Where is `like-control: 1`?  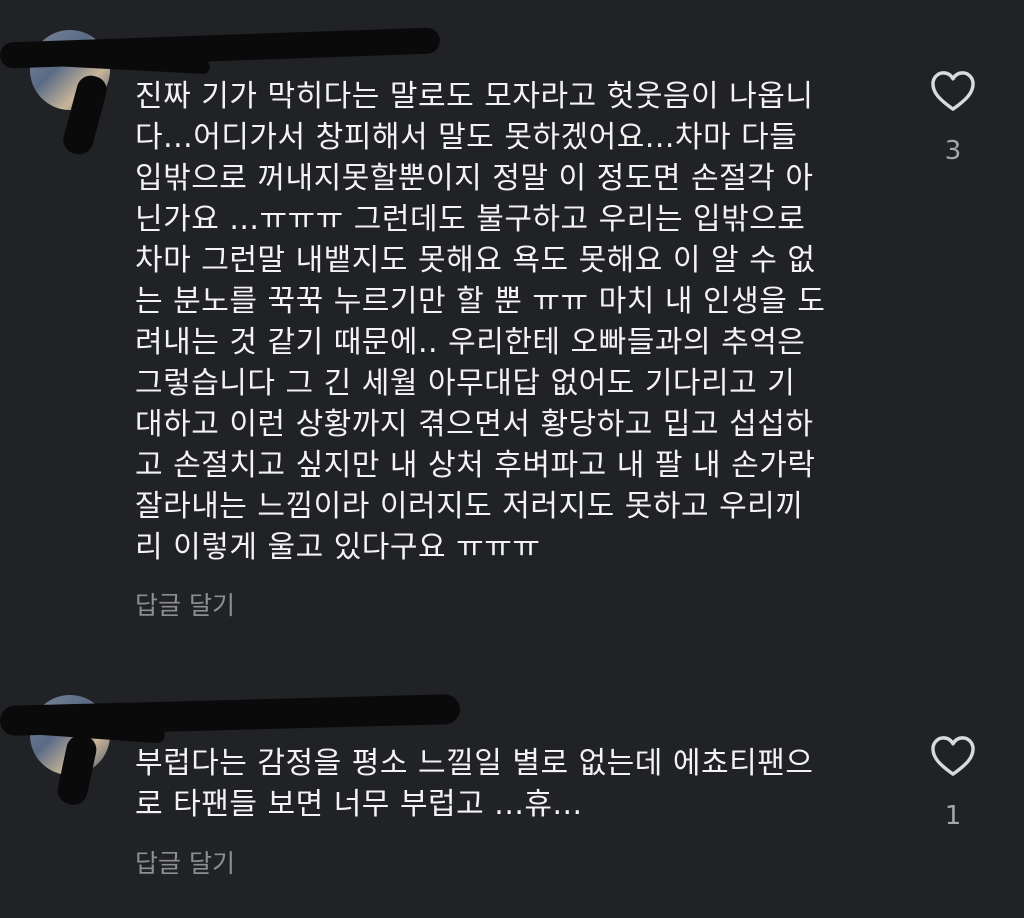 like-control: 1 is located at coordinates (953, 783).